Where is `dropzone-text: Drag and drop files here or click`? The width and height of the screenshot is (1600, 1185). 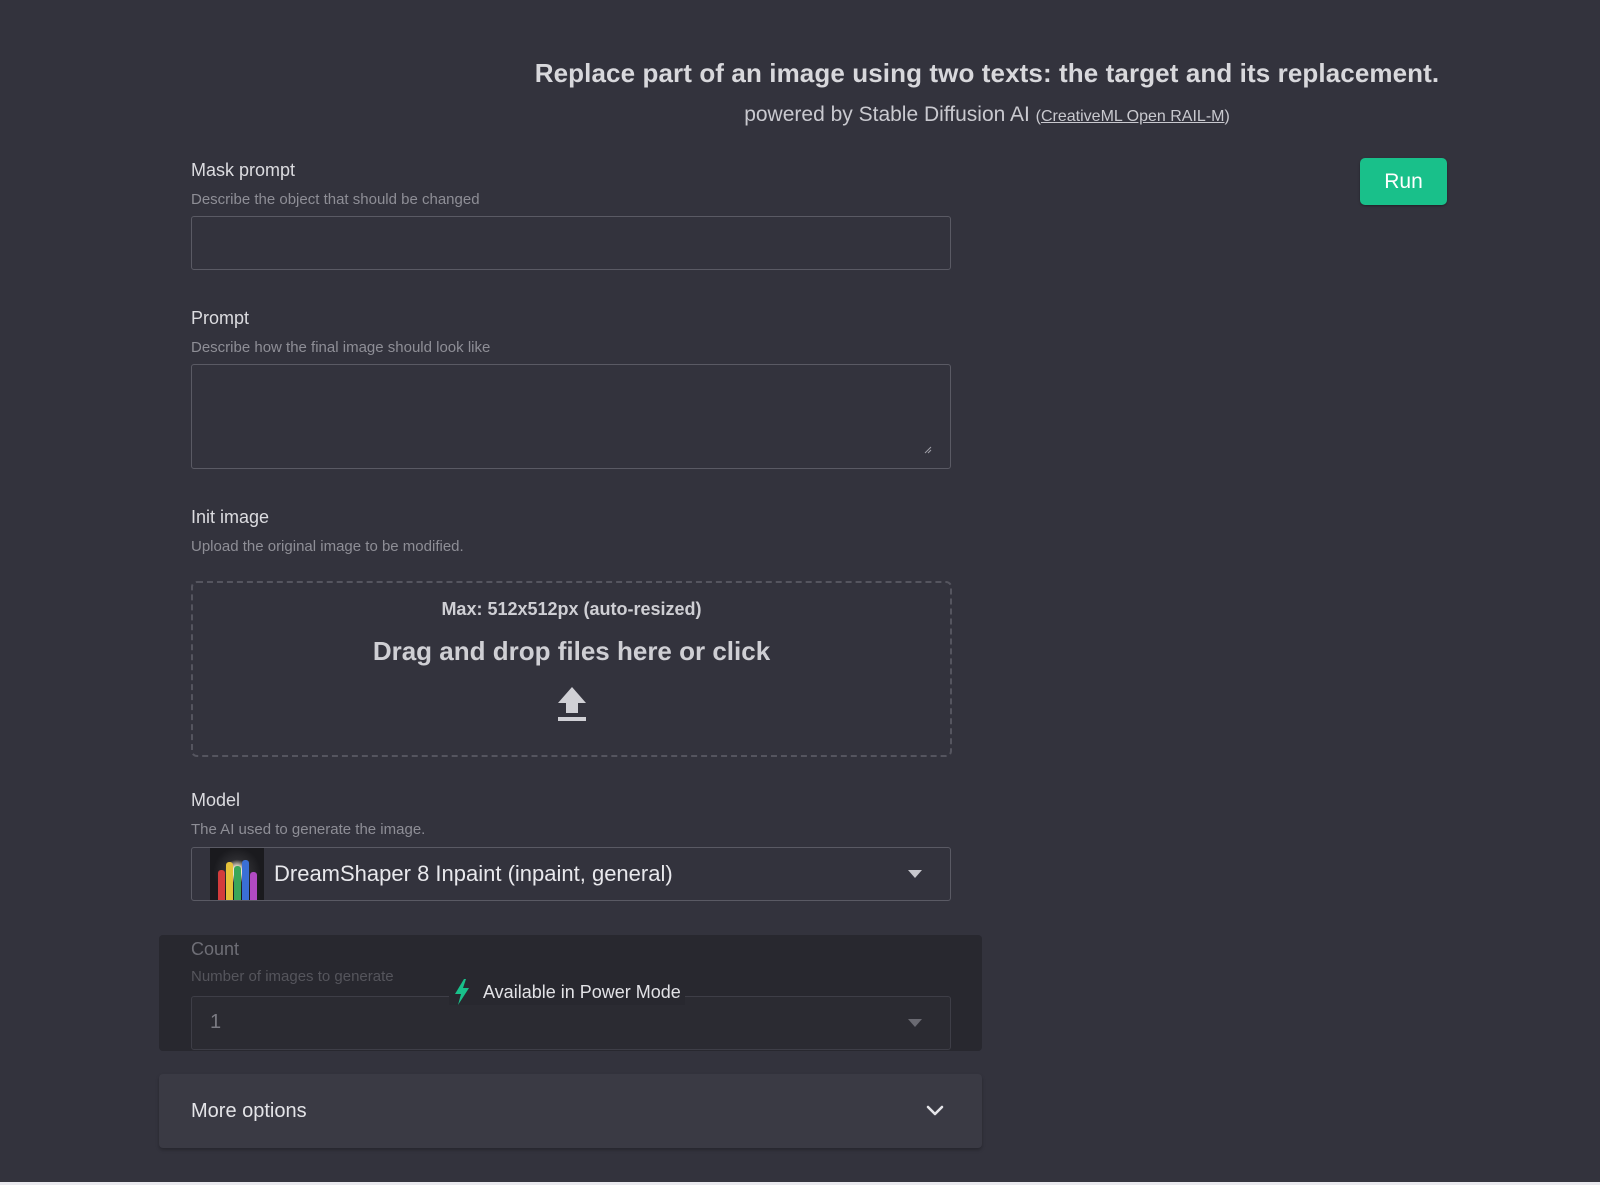 dropzone-text: Drag and drop files here or click is located at coordinates (571, 651).